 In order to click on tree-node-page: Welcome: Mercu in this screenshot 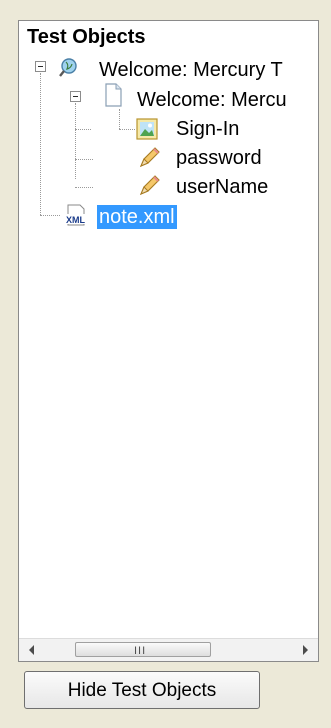, I will do `click(212, 100)`.